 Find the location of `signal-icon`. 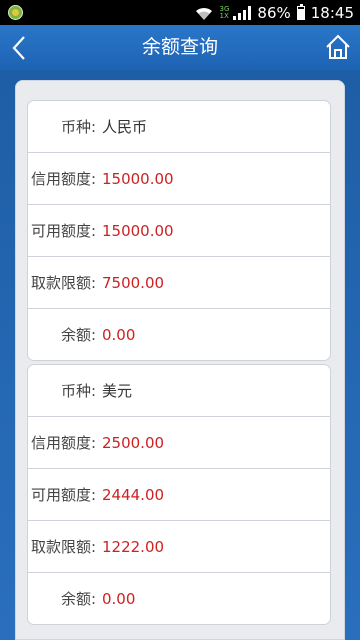

signal-icon is located at coordinates (242, 12).